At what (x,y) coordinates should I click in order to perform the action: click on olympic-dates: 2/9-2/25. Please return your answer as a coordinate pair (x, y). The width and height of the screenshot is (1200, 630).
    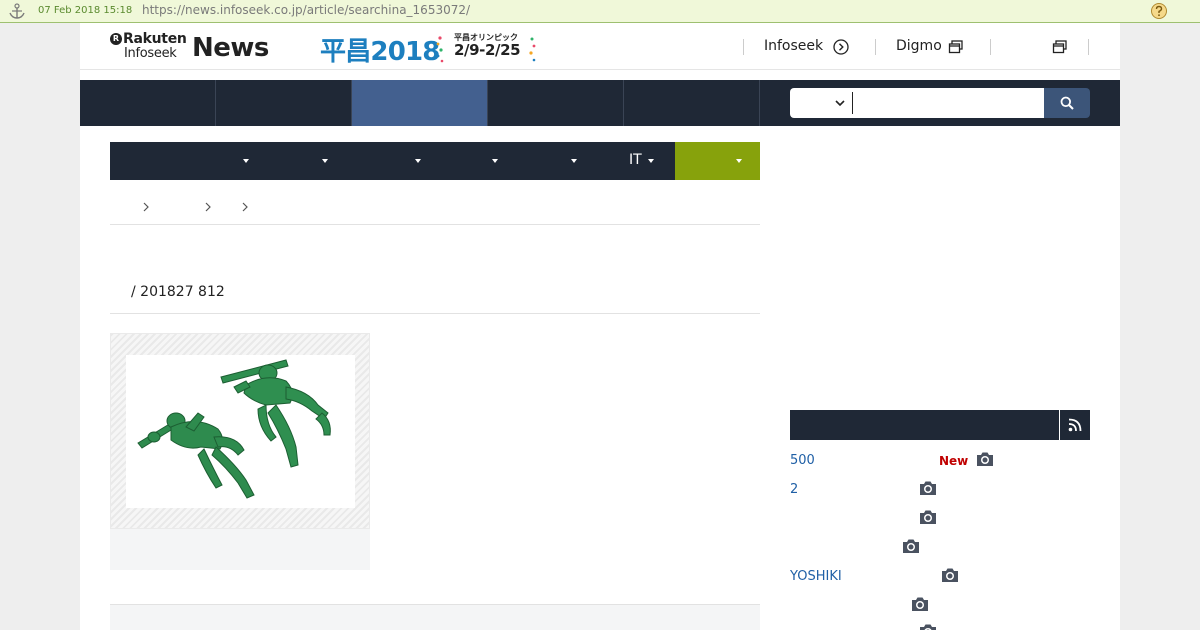
    Looking at the image, I should click on (487, 50).